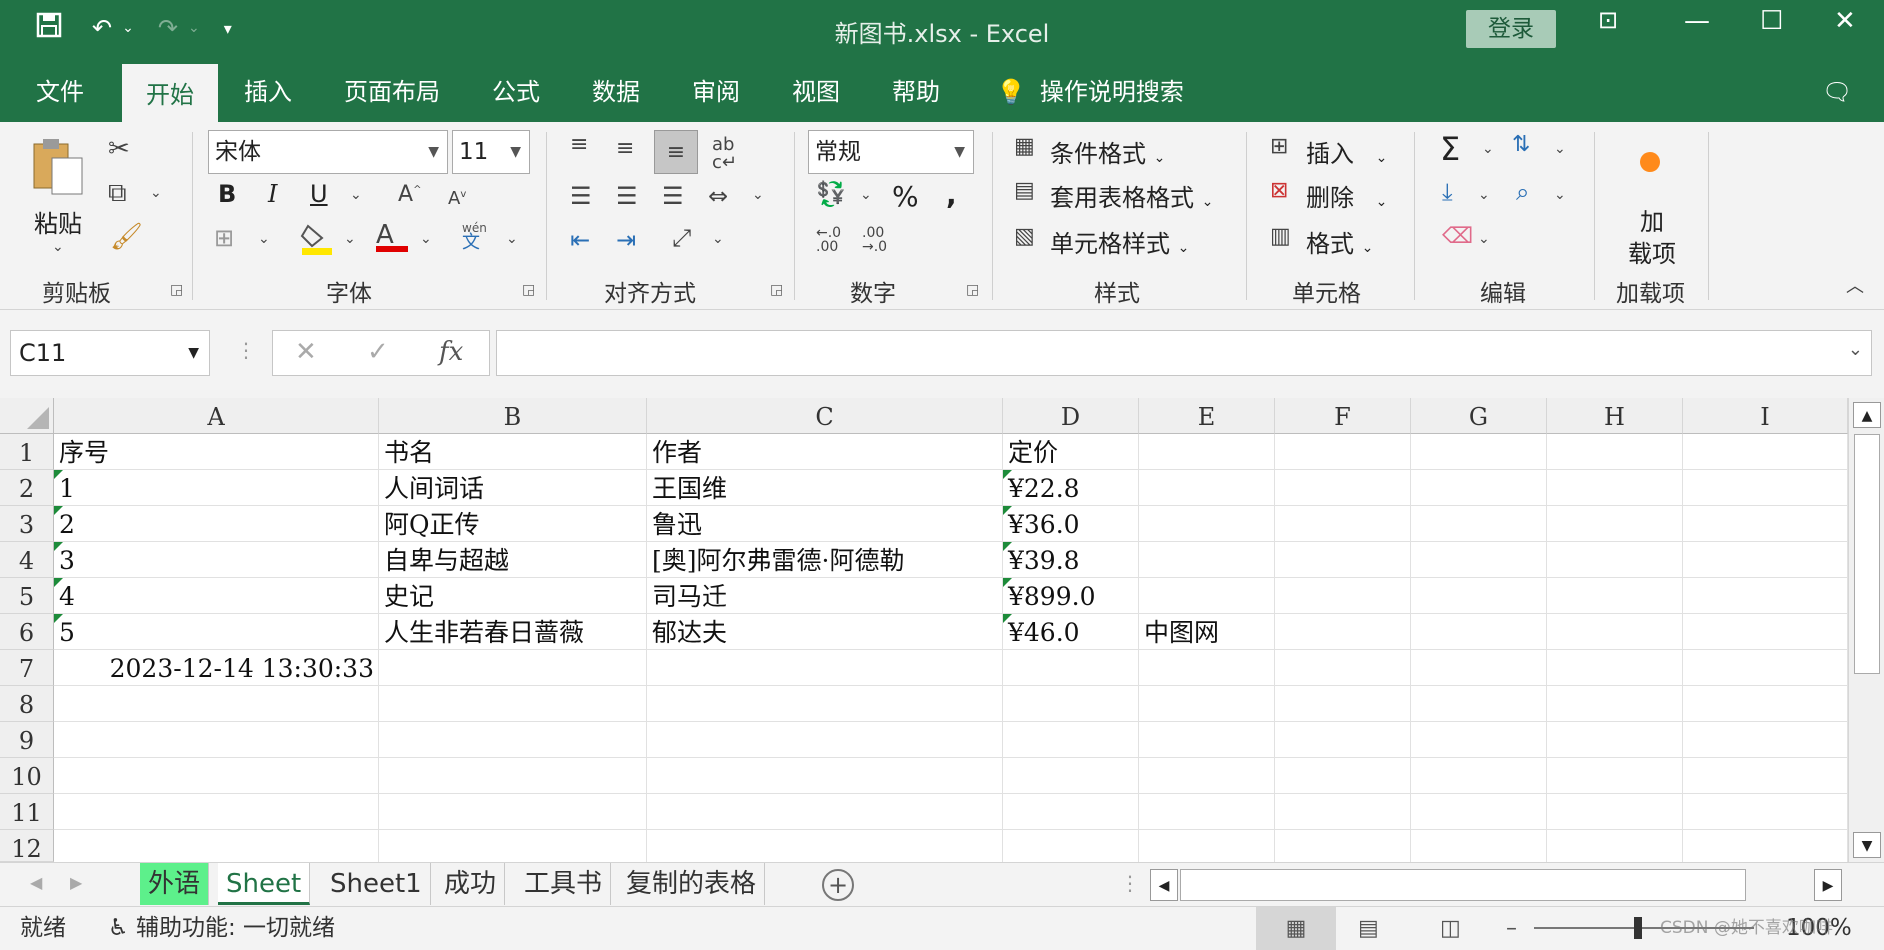 The width and height of the screenshot is (1884, 950). I want to click on align-center-icon: ☰, so click(627, 196).